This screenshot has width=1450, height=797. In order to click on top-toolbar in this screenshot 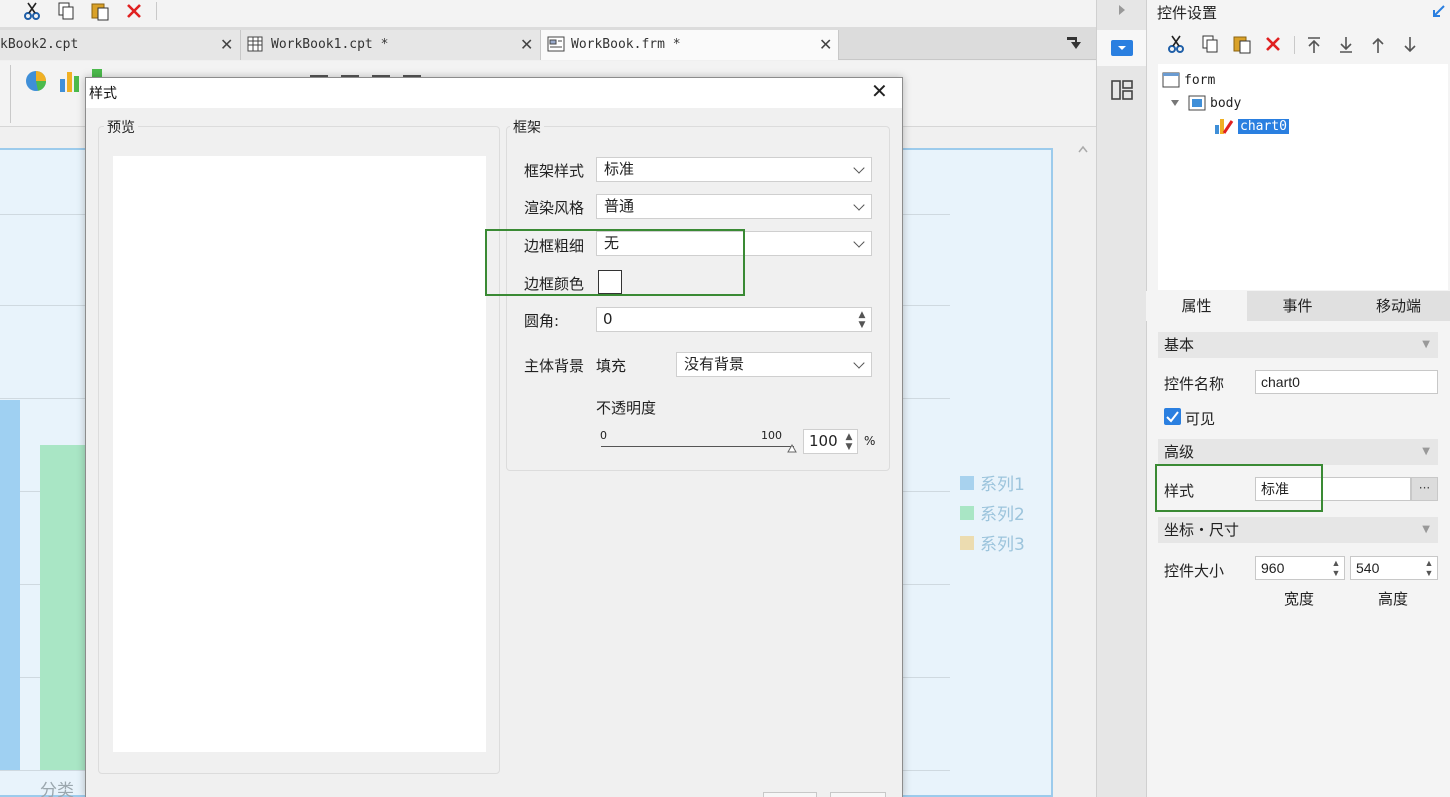, I will do `click(548, 13)`.